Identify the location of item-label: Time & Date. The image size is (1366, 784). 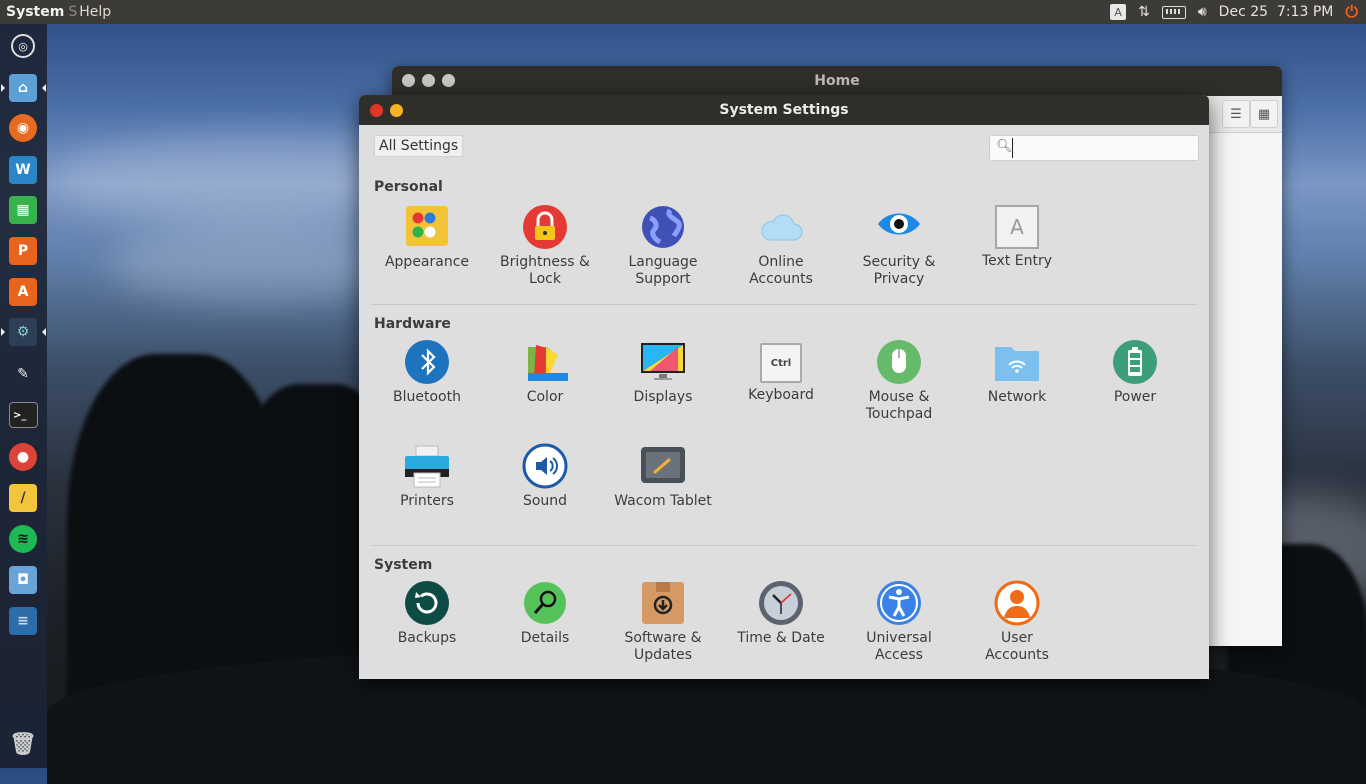
(781, 638).